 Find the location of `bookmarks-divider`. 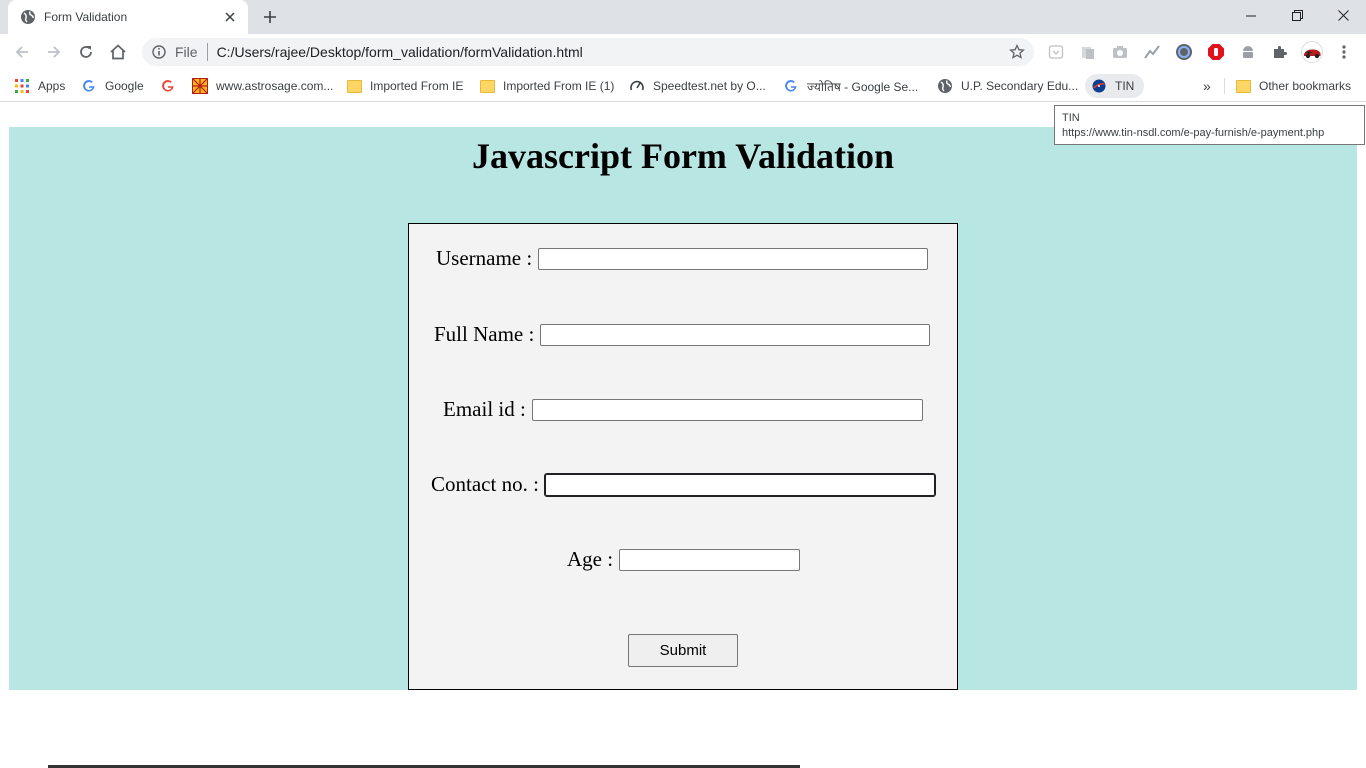

bookmarks-divider is located at coordinates (1224, 86).